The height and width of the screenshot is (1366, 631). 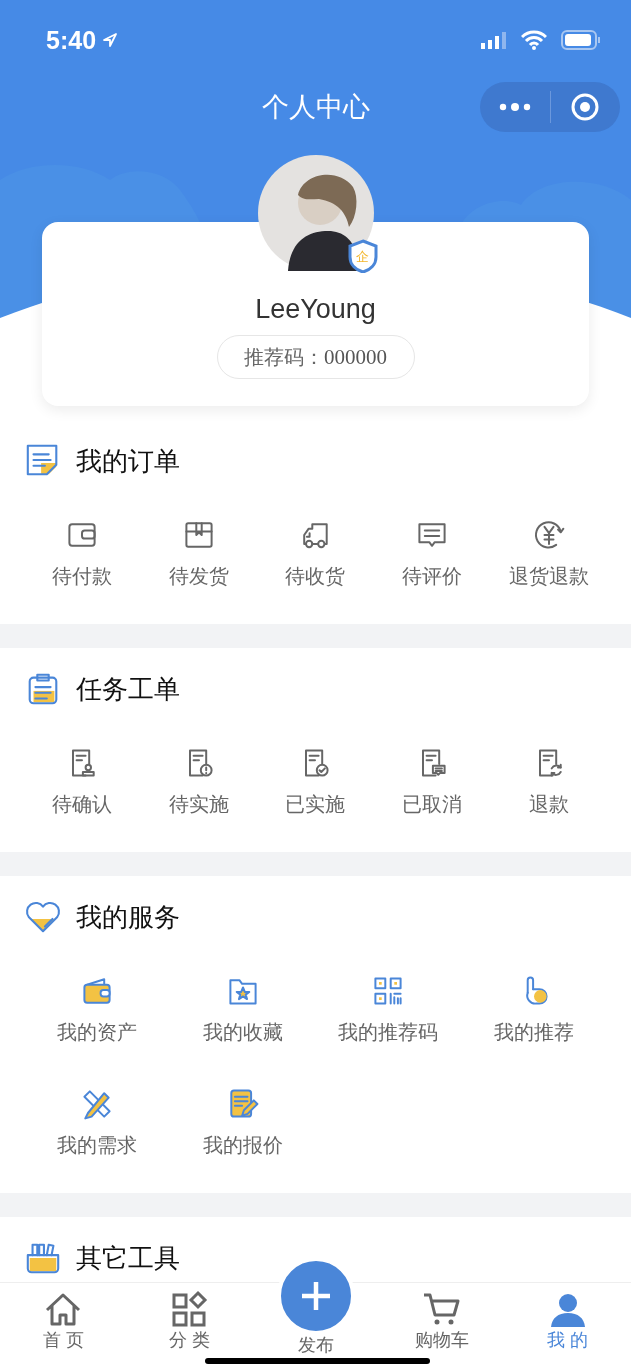 What do you see at coordinates (82, 781) in the screenshot?
I see `menu-item: 待确认` at bounding box center [82, 781].